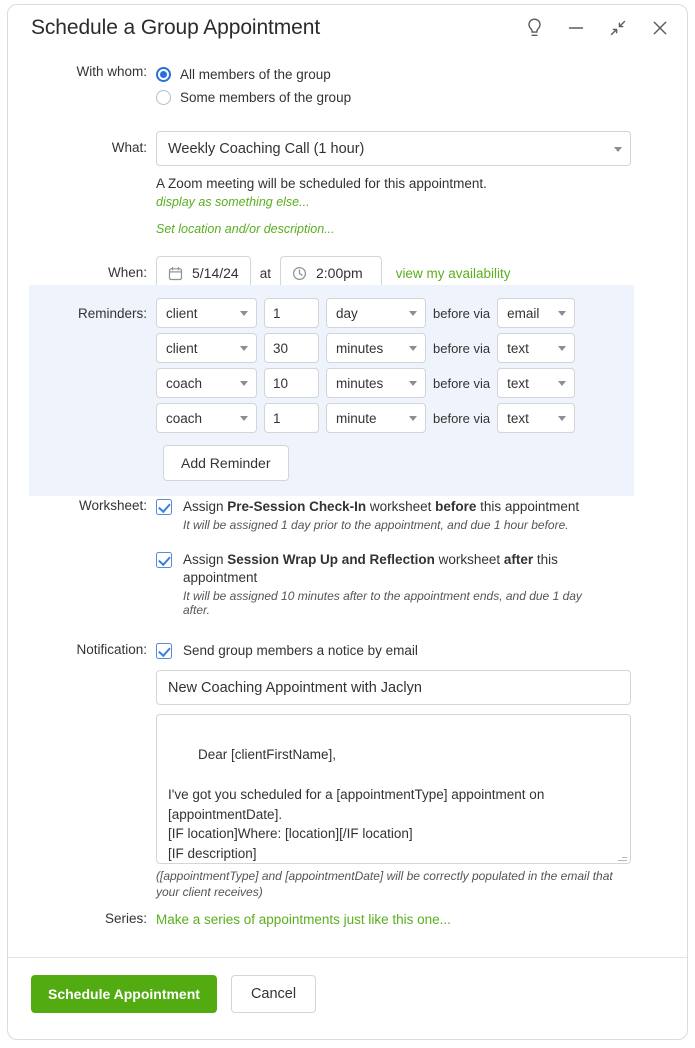 The height and width of the screenshot is (1048, 695). What do you see at coordinates (215, 273) in the screenshot?
I see `date-value: 5/14/24` at bounding box center [215, 273].